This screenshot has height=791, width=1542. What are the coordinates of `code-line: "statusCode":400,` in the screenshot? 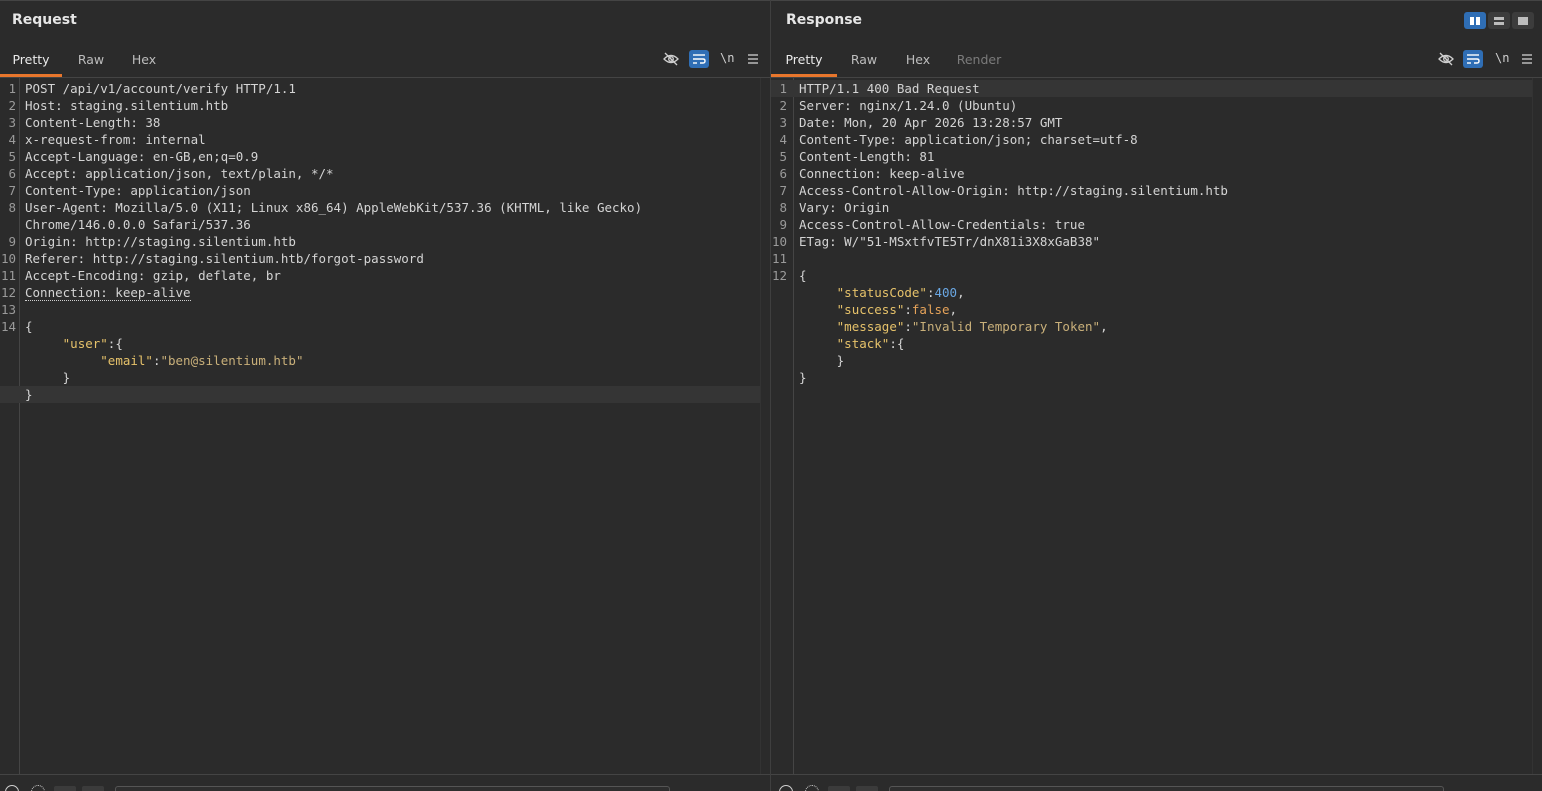 It's located at (1151, 292).